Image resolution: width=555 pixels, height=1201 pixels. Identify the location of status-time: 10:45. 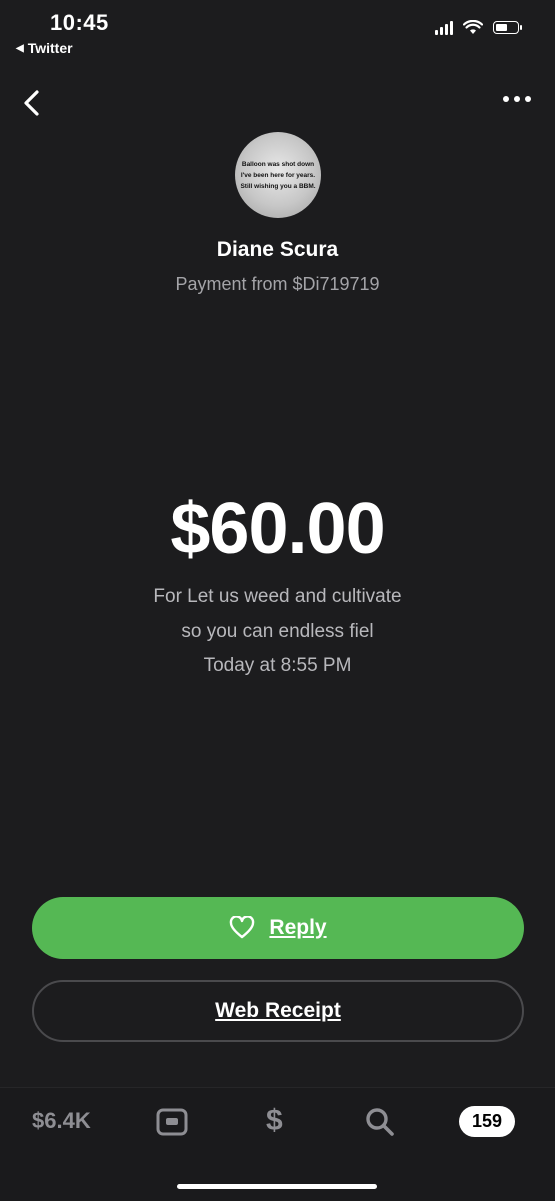
(79, 22).